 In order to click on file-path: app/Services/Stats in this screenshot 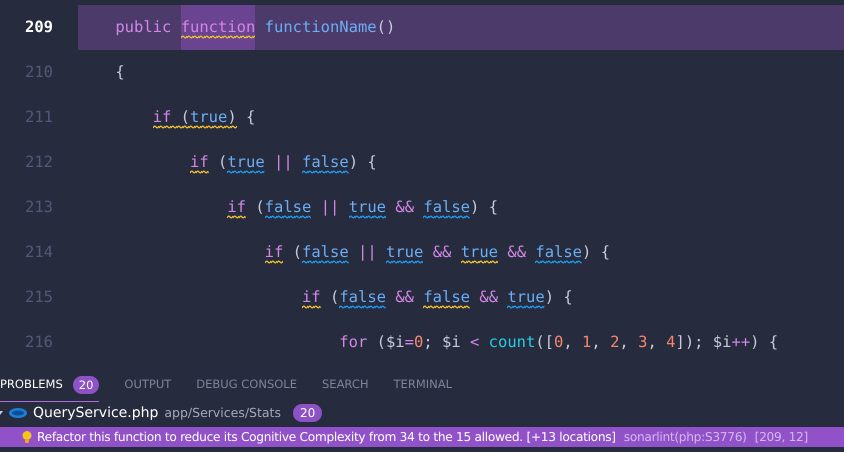, I will do `click(222, 413)`.